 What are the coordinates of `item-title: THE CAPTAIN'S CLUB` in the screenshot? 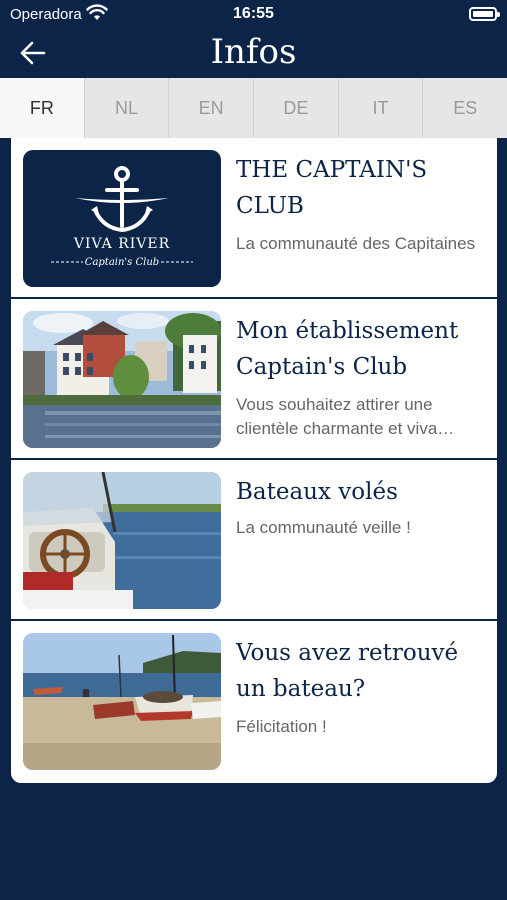 It's located at (332, 188).